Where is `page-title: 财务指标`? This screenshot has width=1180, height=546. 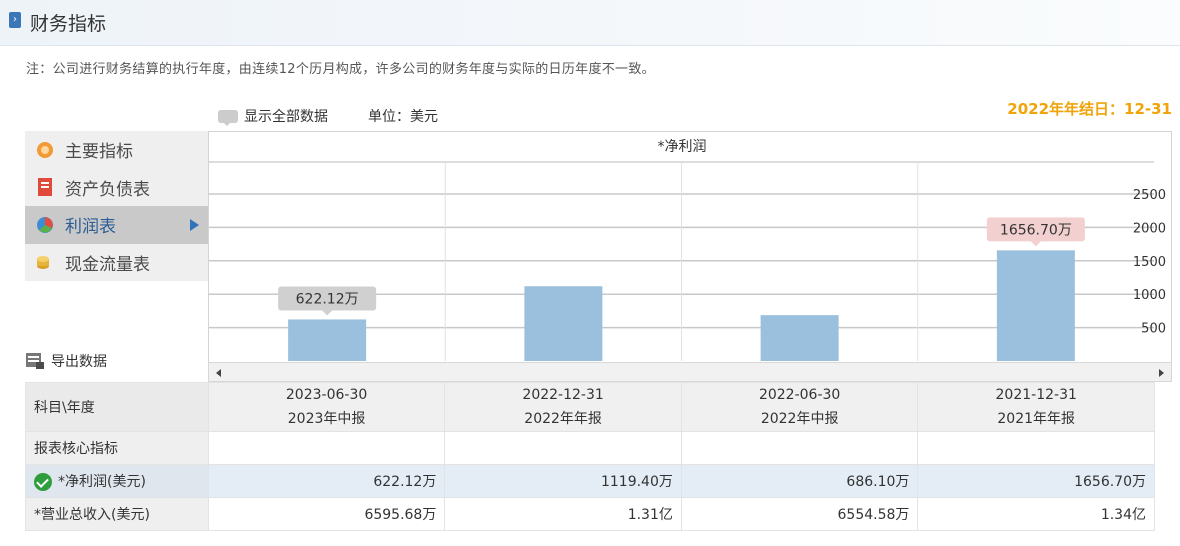
page-title: 财务指标 is located at coordinates (68, 24).